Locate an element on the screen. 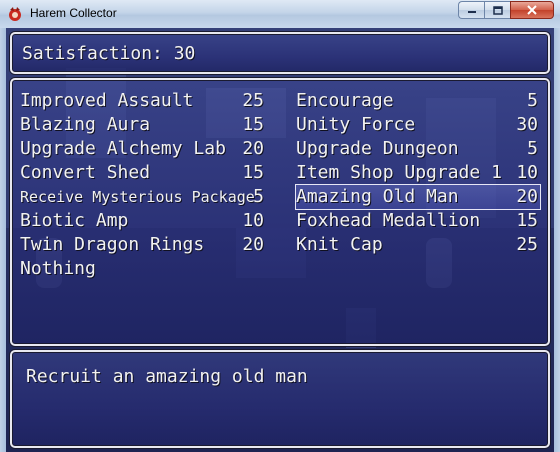  list-item: Convert Shed 15 is located at coordinates (142, 173).